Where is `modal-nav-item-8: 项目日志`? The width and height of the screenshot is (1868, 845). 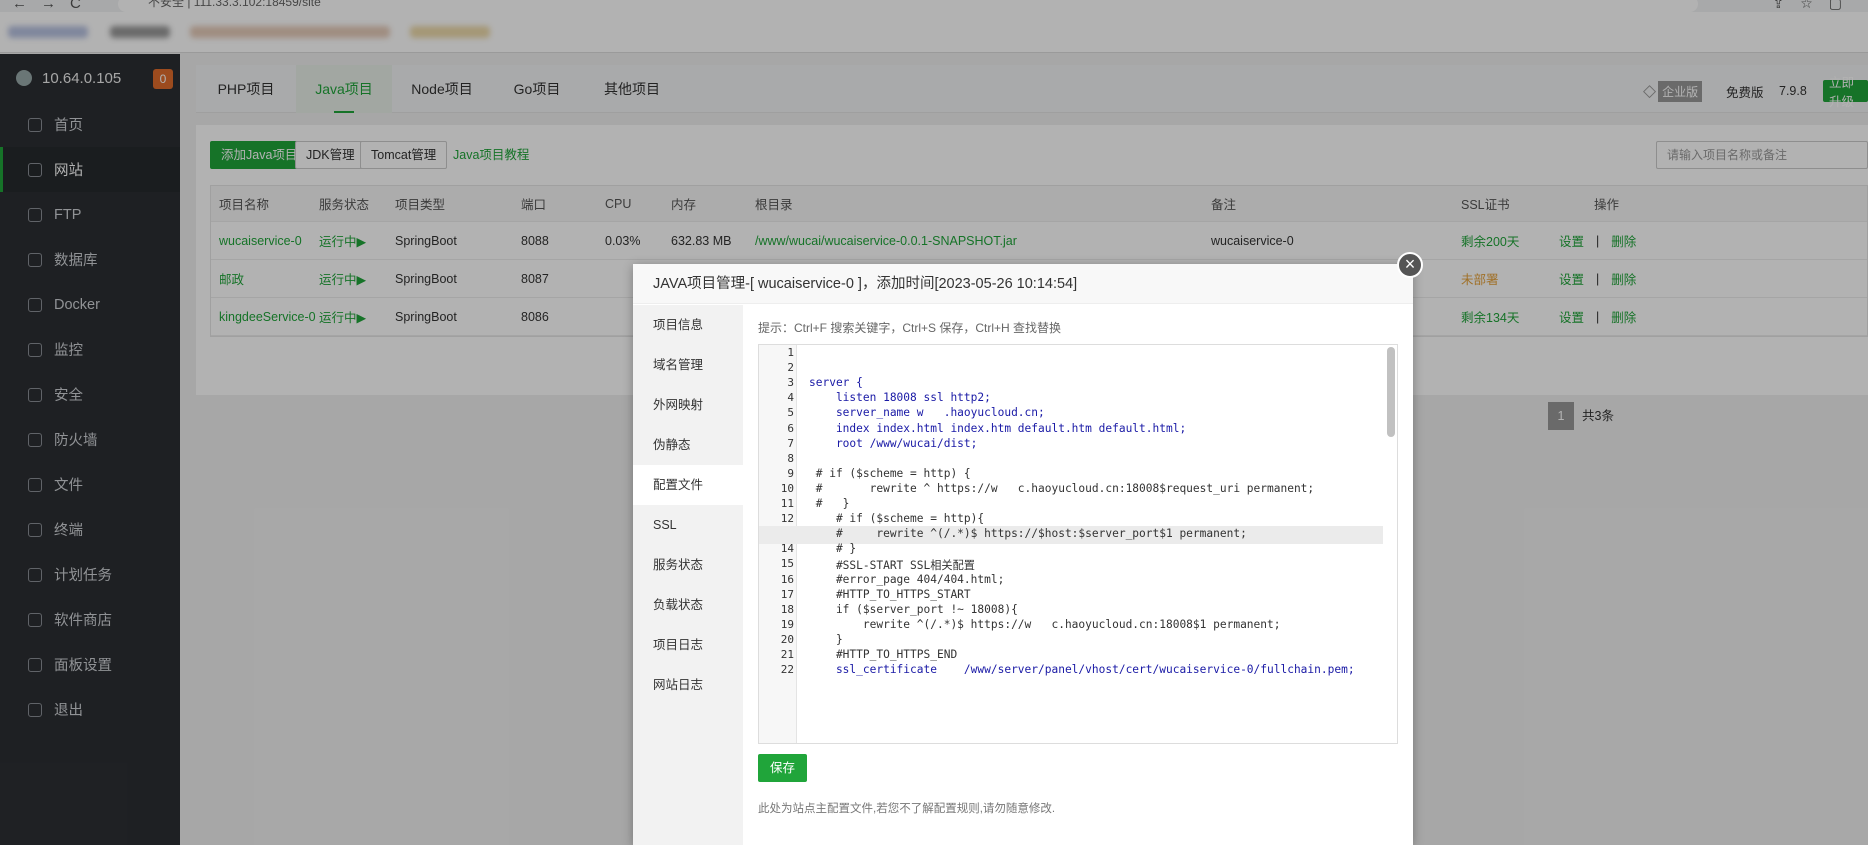
modal-nav-item-8: 项目日志 is located at coordinates (688, 645).